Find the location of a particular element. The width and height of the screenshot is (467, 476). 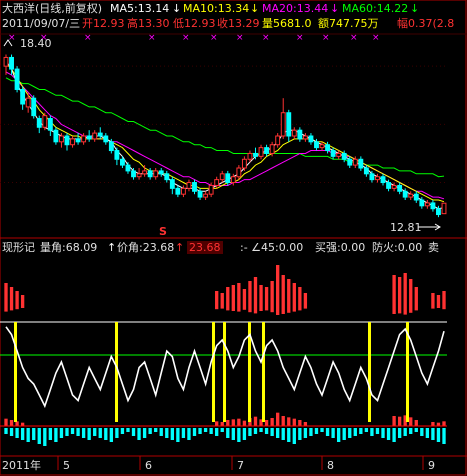

buy-strength: 买强:0.00 is located at coordinates (340, 247).